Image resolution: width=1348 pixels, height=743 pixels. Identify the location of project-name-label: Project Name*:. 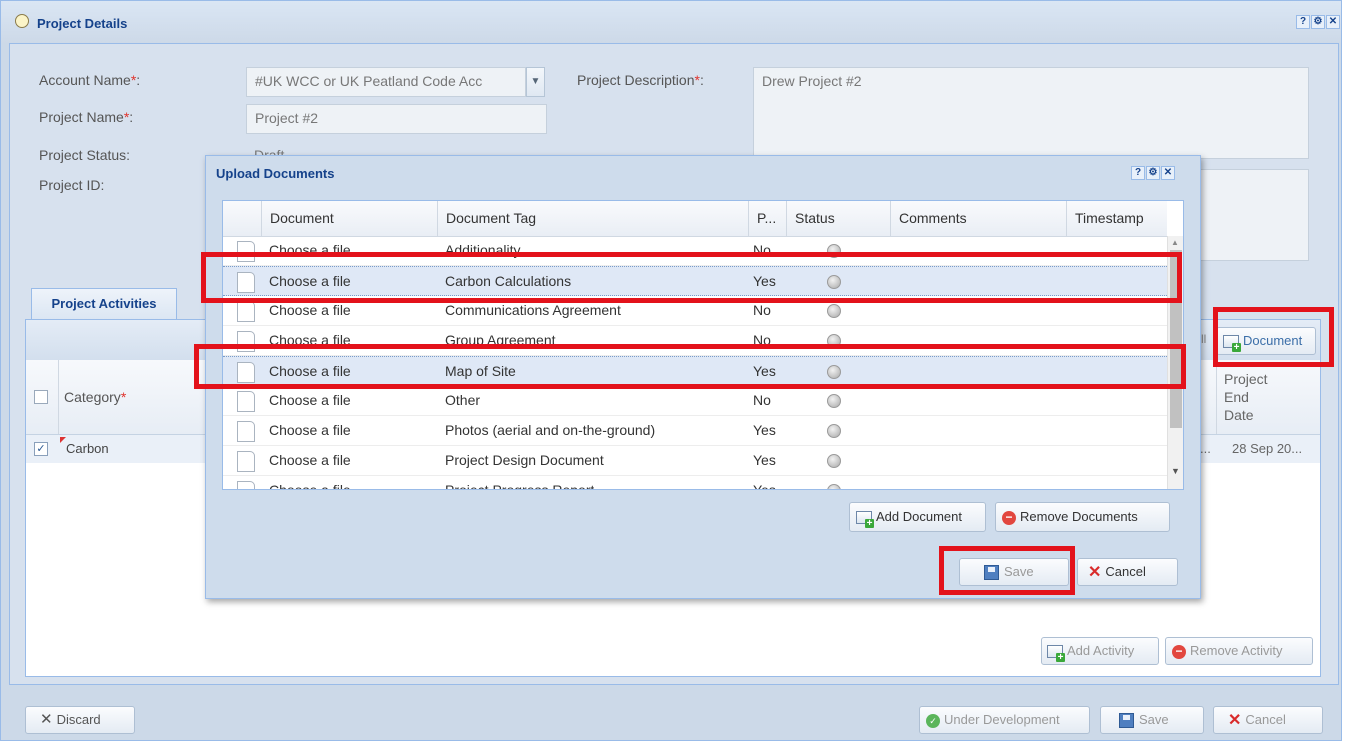
(86, 117).